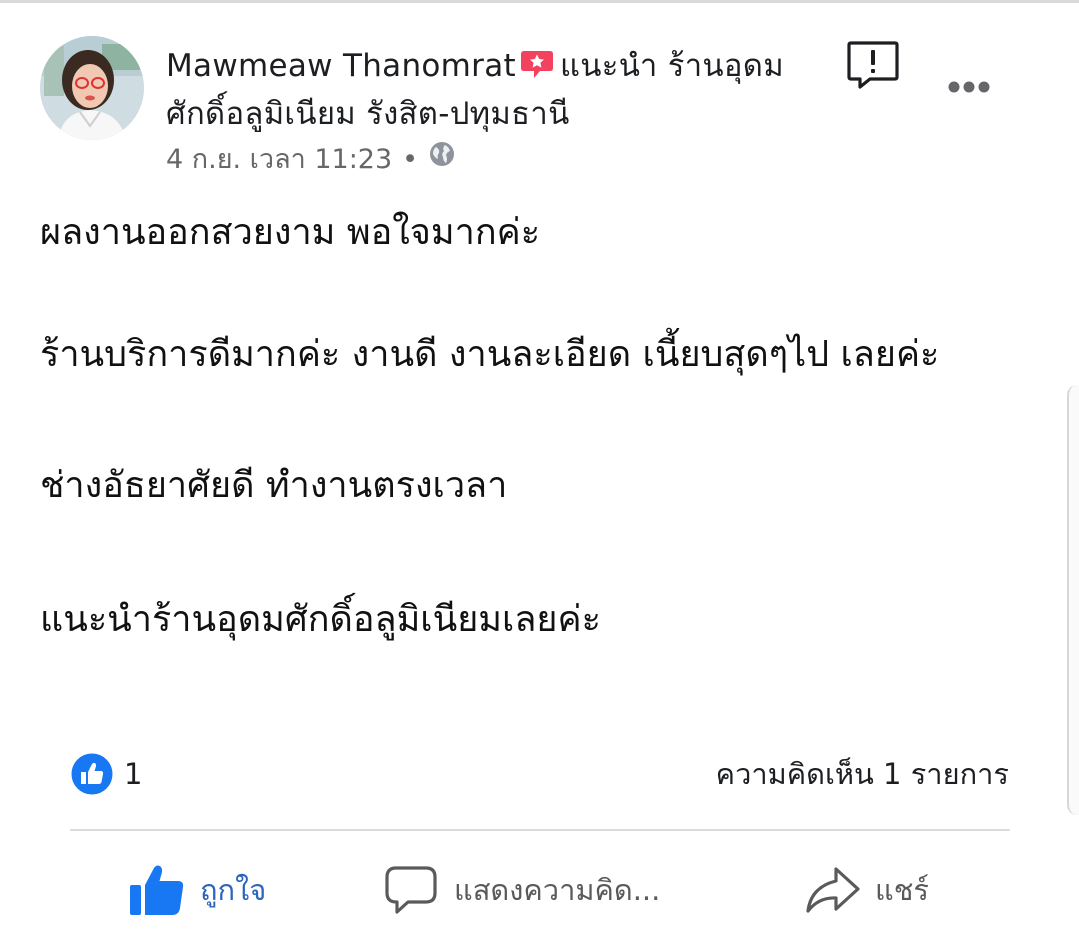  I want to click on more-icon, so click(969, 87).